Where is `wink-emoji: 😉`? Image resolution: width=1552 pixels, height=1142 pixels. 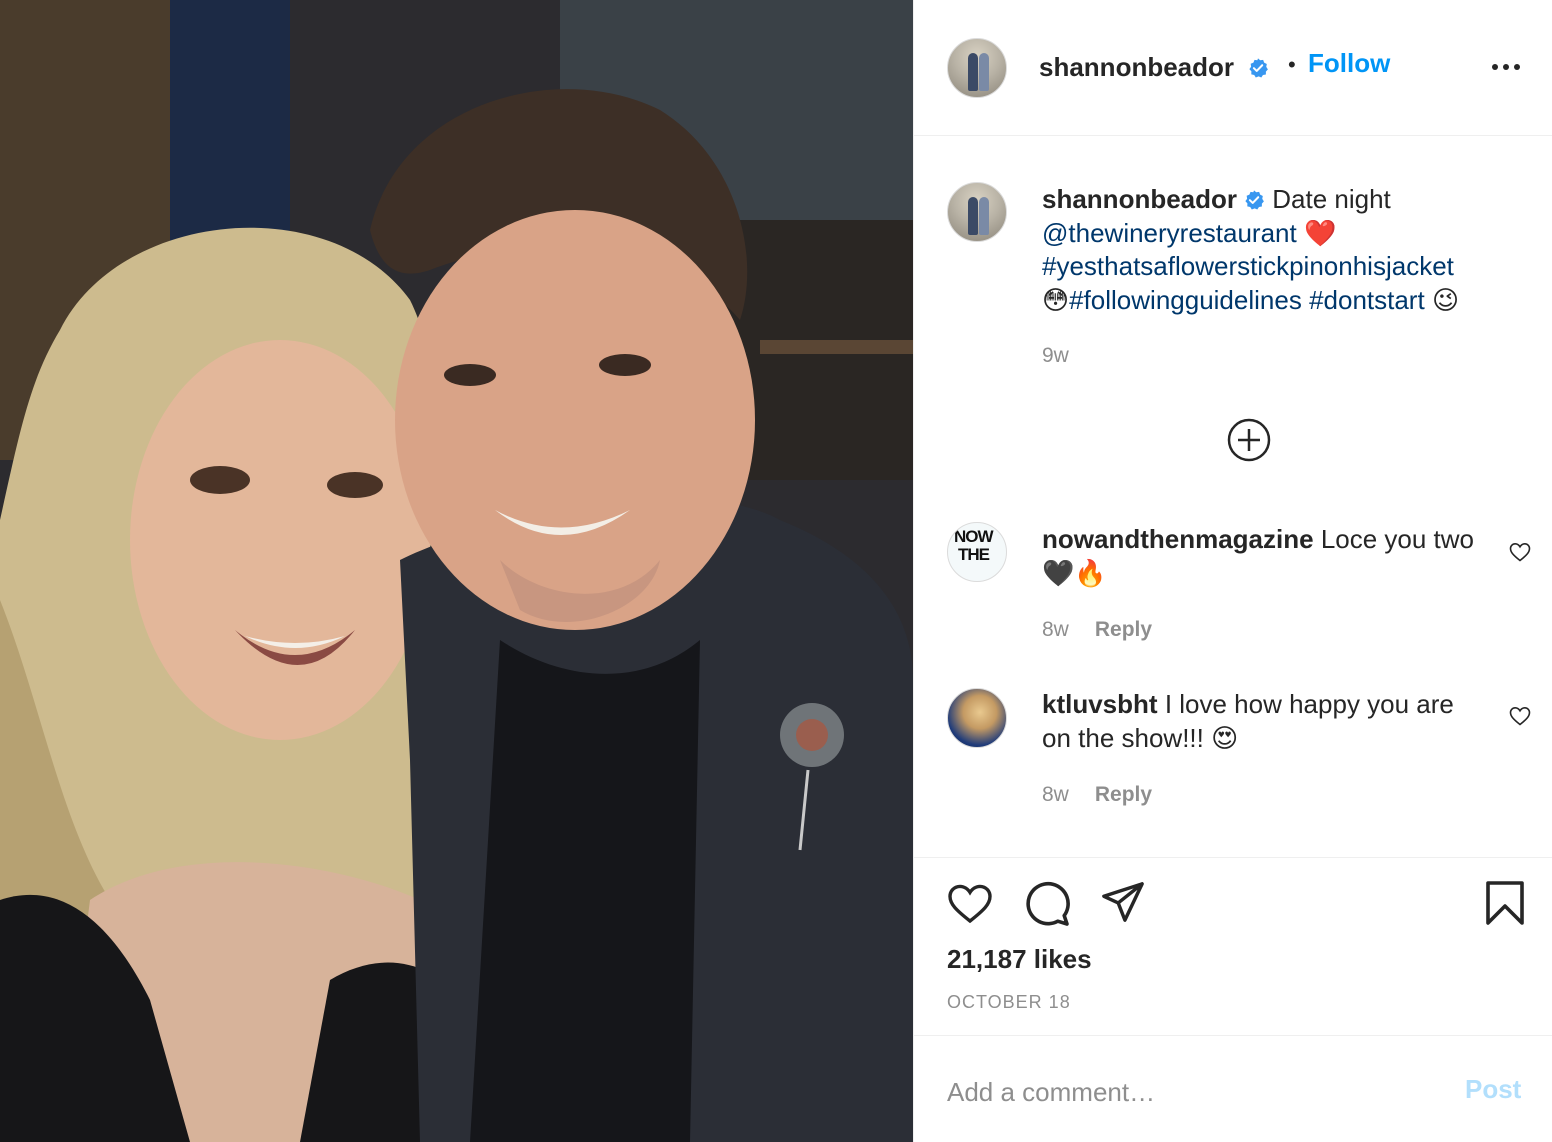 wink-emoji: 😉 is located at coordinates (1445, 299).